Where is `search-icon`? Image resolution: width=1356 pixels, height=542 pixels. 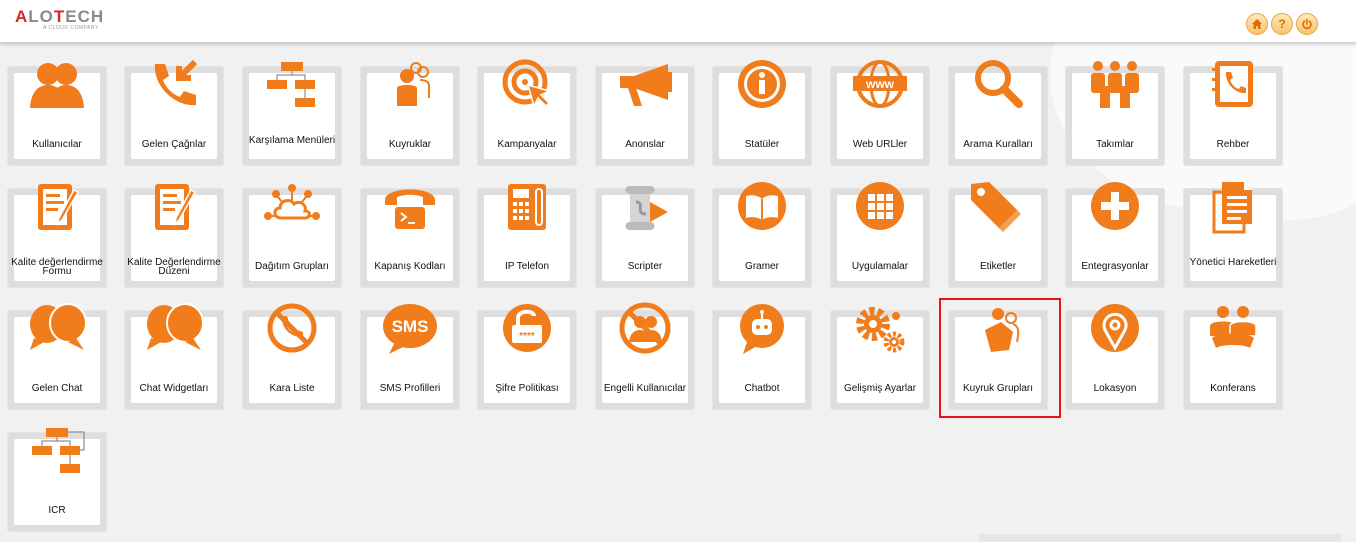
search-icon is located at coordinates (998, 85).